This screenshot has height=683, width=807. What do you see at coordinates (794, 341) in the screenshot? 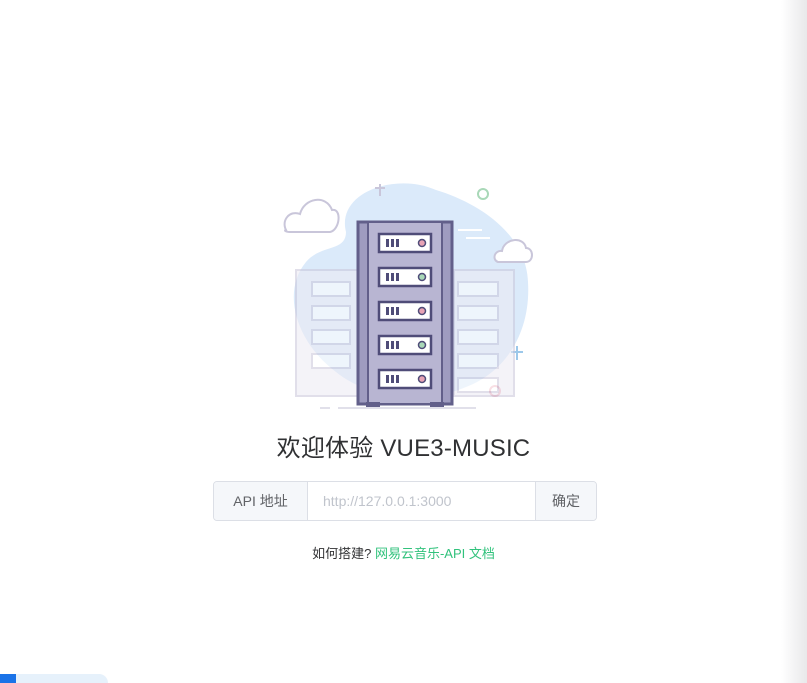
I see `side-panel-shadow` at bounding box center [794, 341].